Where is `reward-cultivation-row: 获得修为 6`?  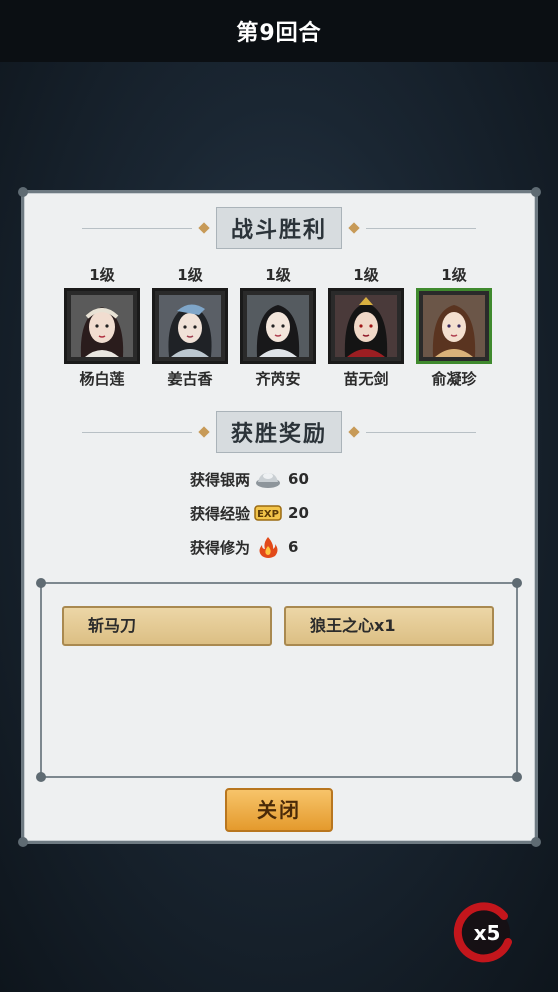
reward-cultivation-row: 获得修为 6 is located at coordinates (290, 547).